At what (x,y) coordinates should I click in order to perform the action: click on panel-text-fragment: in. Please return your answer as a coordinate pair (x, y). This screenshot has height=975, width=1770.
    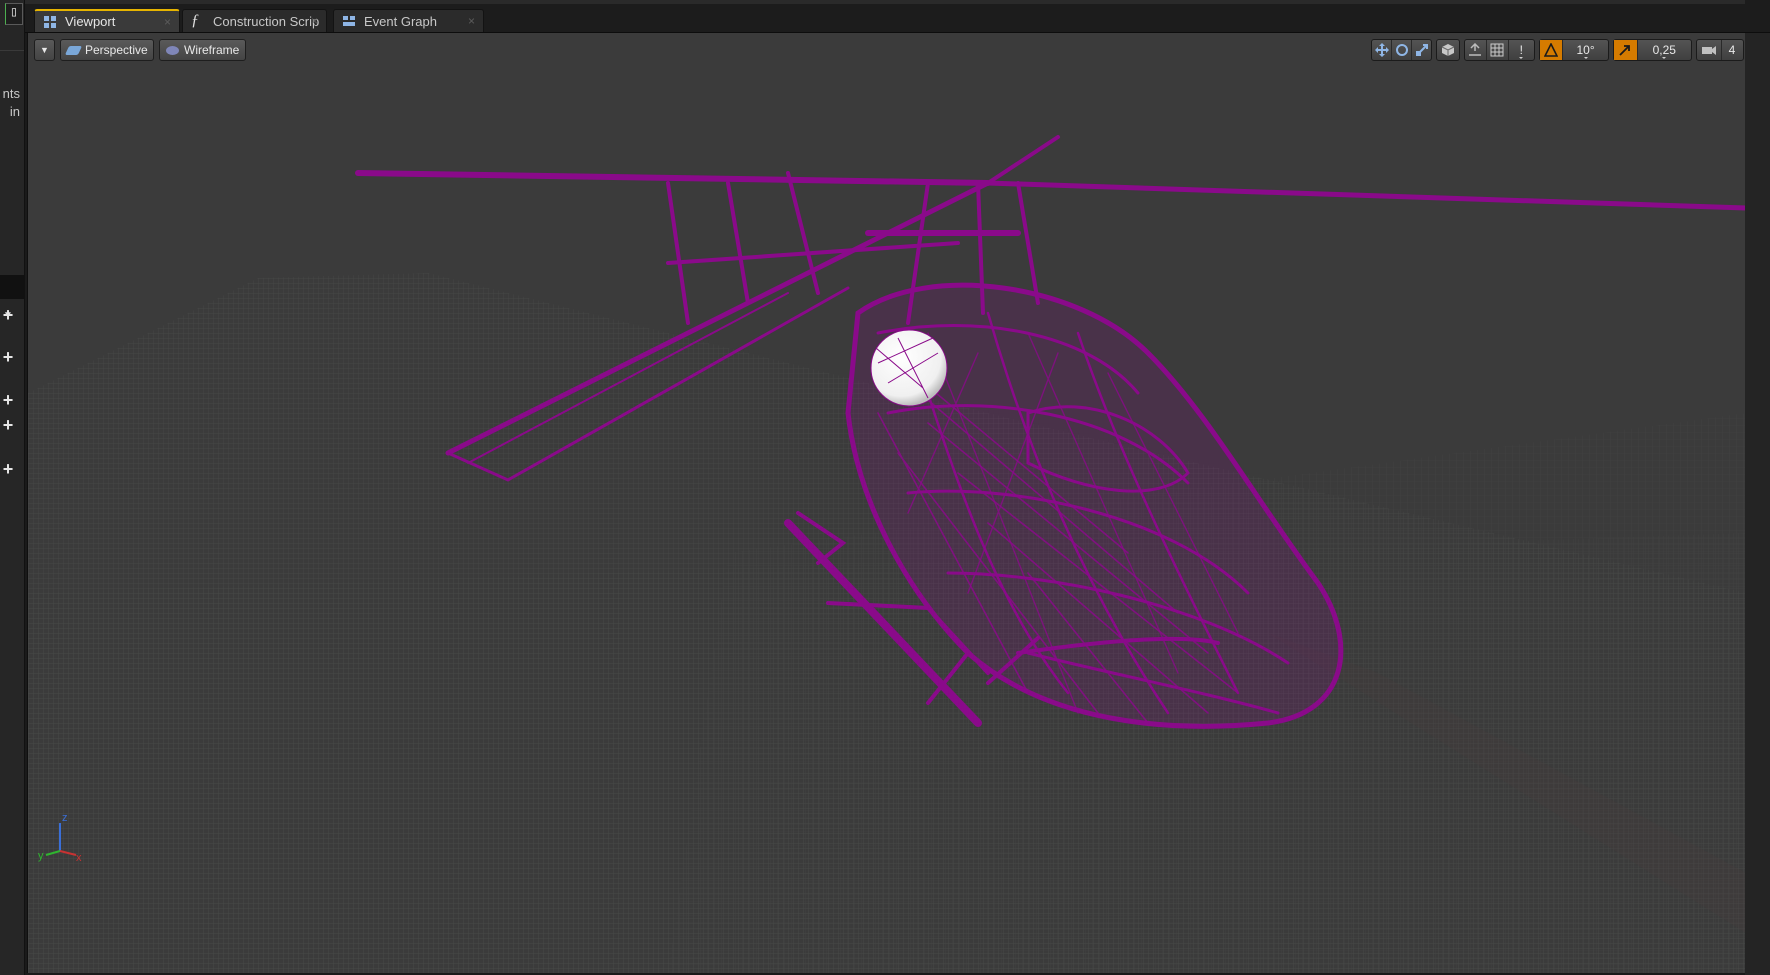
    Looking at the image, I should click on (14, 111).